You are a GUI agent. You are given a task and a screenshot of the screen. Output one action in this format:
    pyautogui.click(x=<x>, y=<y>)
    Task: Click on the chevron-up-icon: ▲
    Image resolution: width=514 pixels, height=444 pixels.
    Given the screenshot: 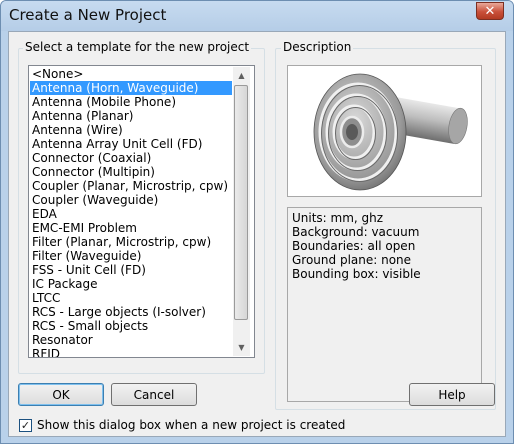 What is the action you would take?
    pyautogui.click(x=241, y=75)
    